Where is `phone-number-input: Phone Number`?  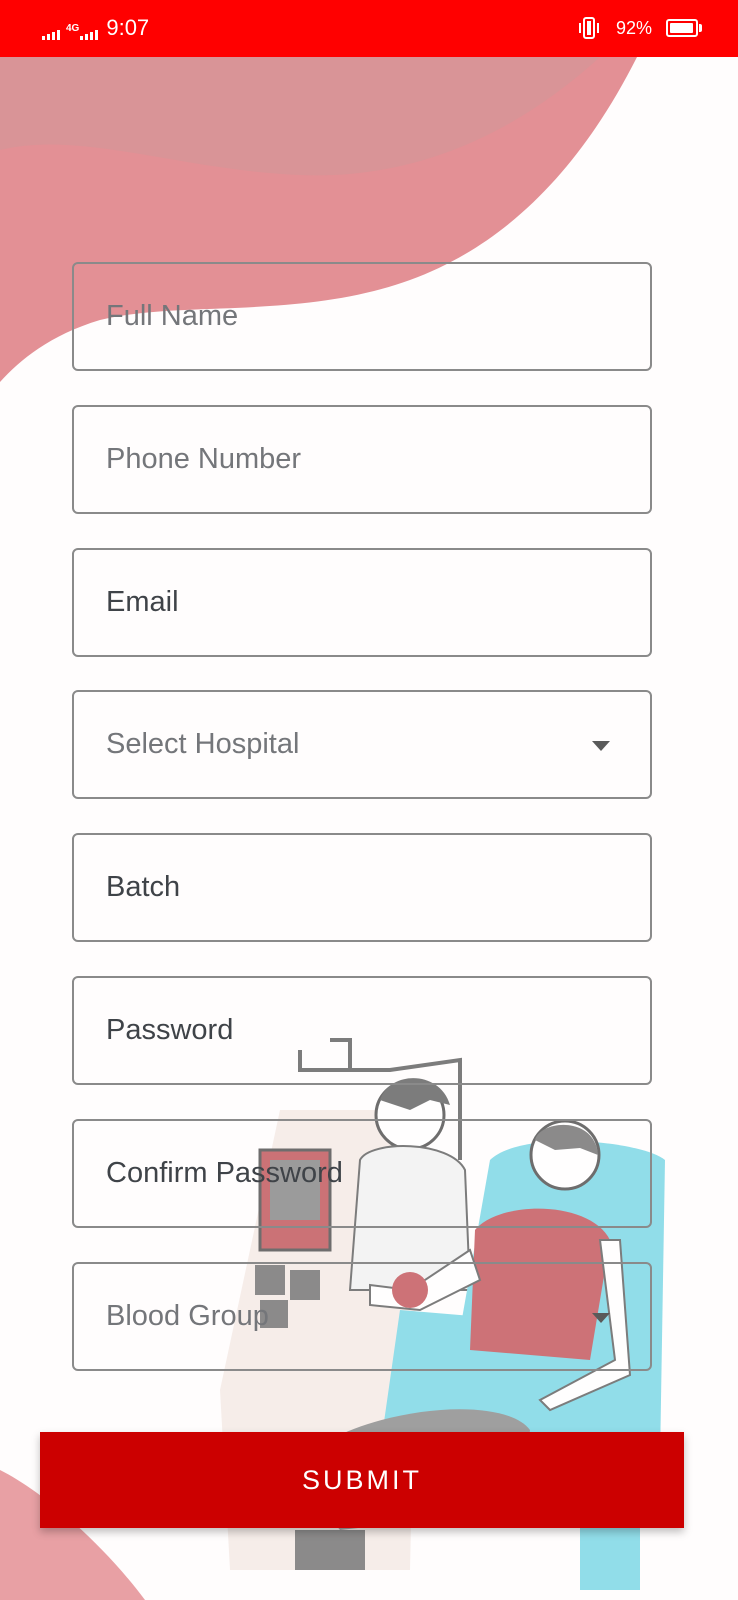
phone-number-input: Phone Number is located at coordinates (362, 459).